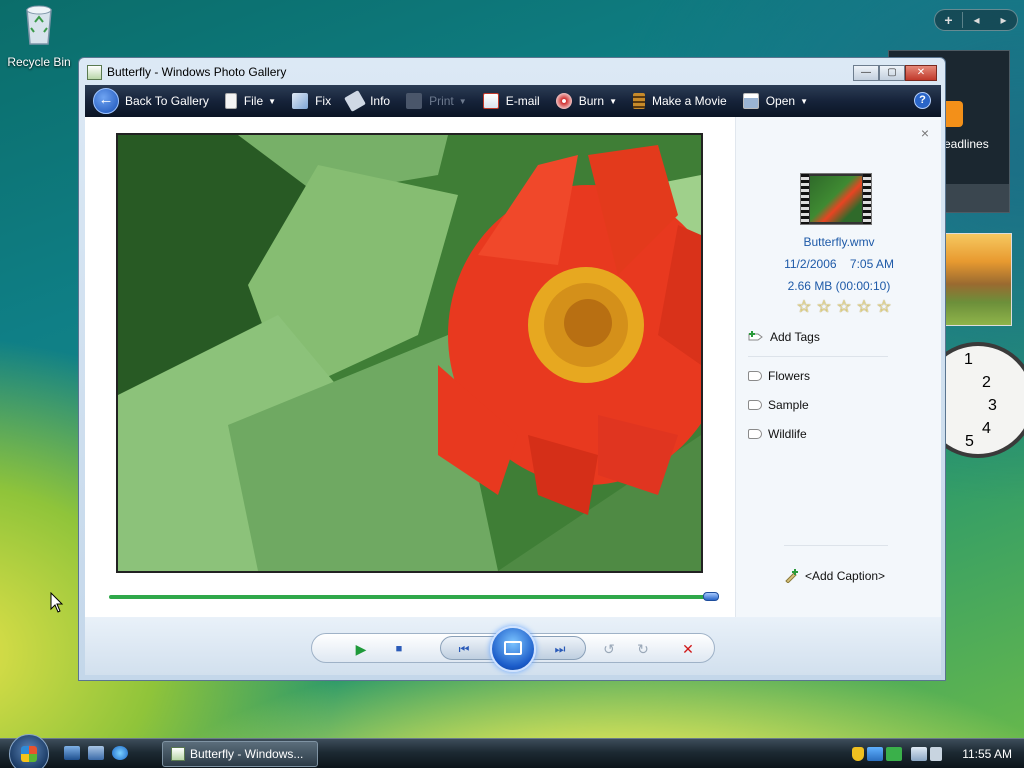 This screenshot has height=768, width=1024. I want to click on tag-label: Wildlife, so click(787, 434).